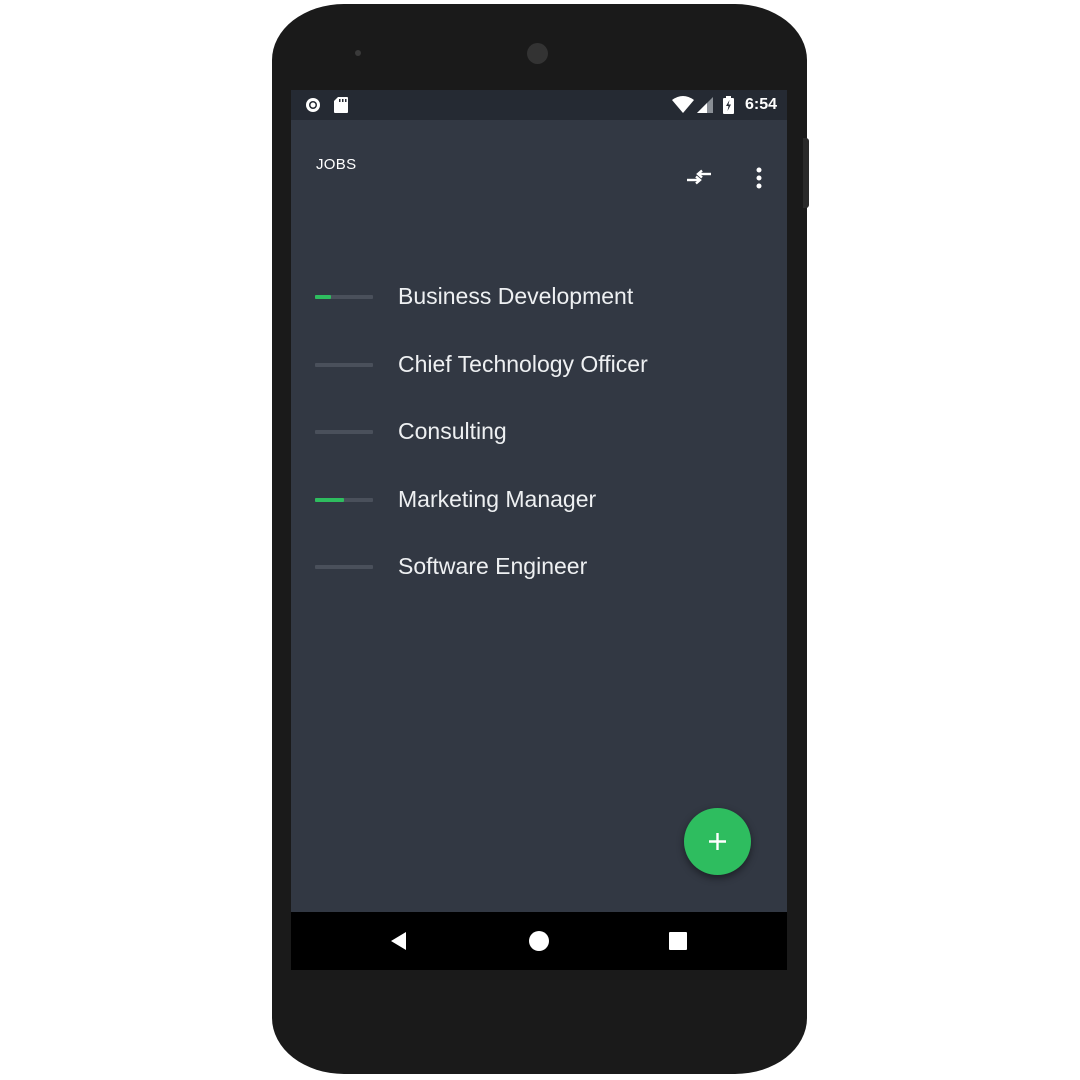 Image resolution: width=1080 pixels, height=1080 pixels. Describe the element at coordinates (537, 53) in the screenshot. I see `phone-camera` at that location.